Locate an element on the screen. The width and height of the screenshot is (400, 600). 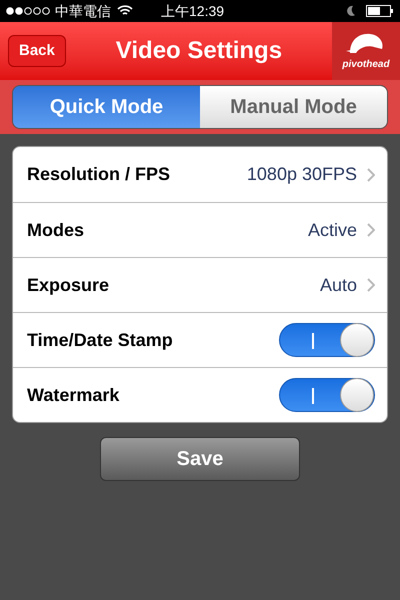
setting-value: Active is located at coordinates (332, 230).